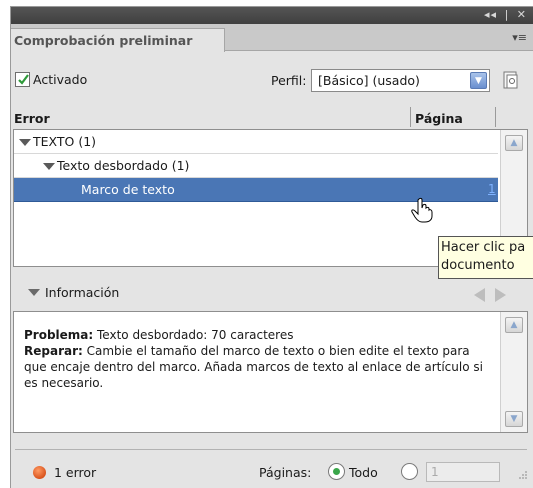  I want to click on chevron-down-icon: ▼, so click(478, 80).